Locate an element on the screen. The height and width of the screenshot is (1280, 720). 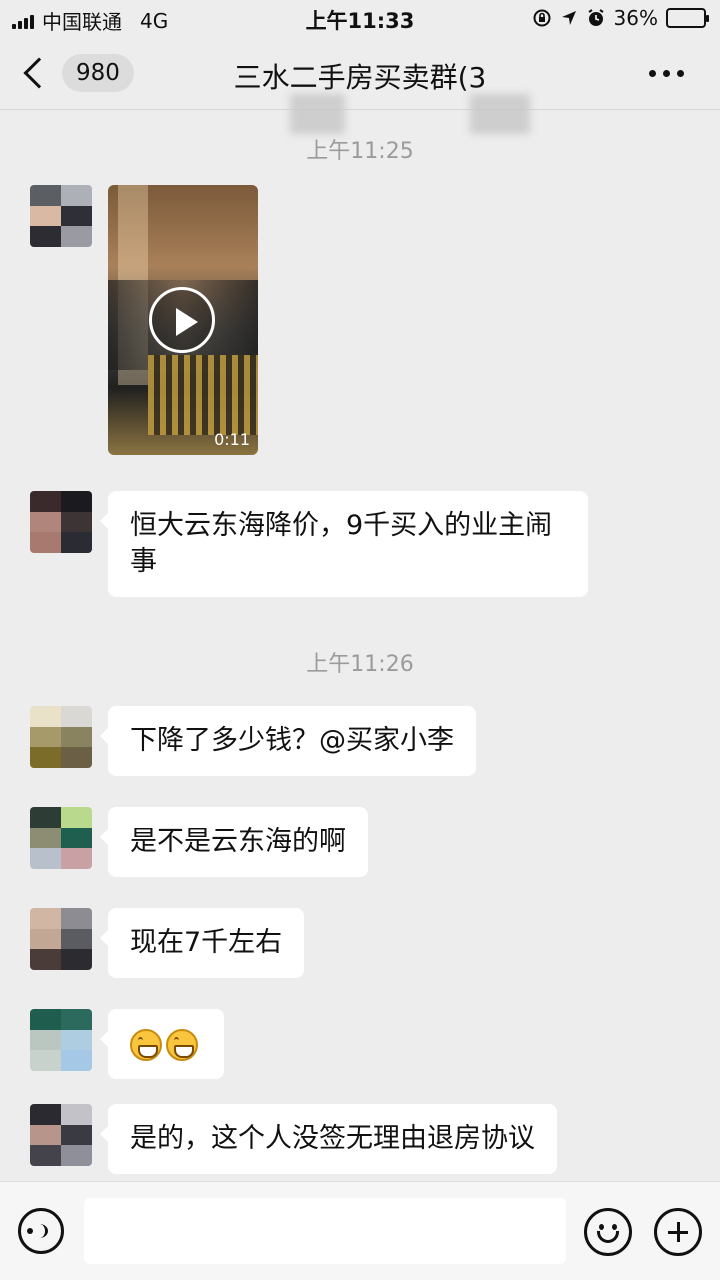
back-button: 980 is located at coordinates (78, 73).